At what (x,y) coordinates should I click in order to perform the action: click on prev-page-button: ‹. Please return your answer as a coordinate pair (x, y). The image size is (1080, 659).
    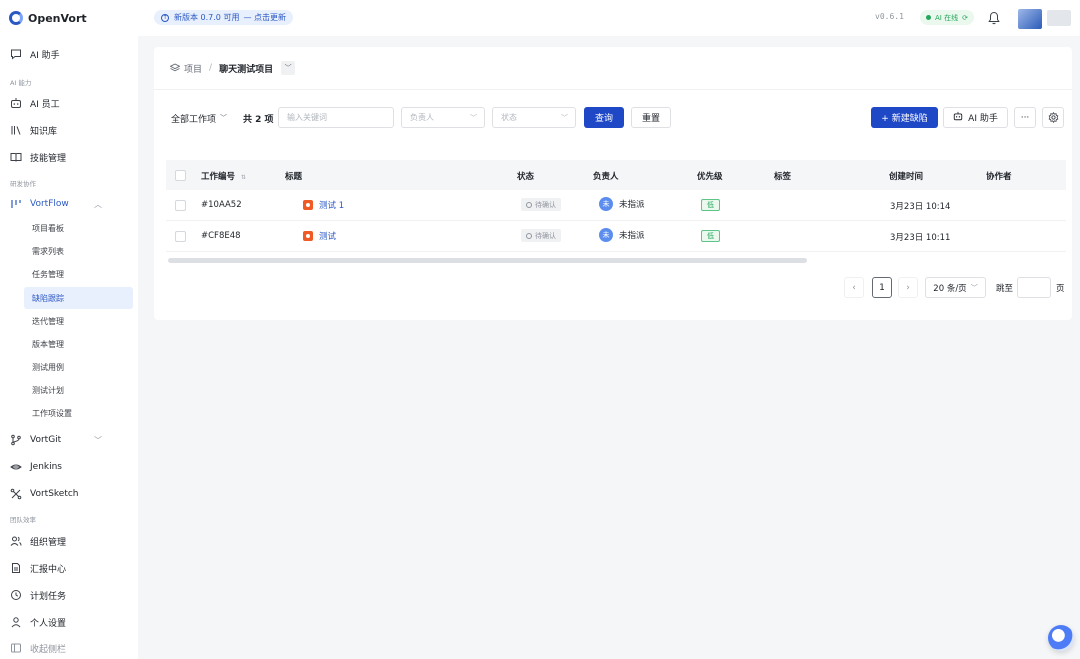
    Looking at the image, I should click on (854, 287).